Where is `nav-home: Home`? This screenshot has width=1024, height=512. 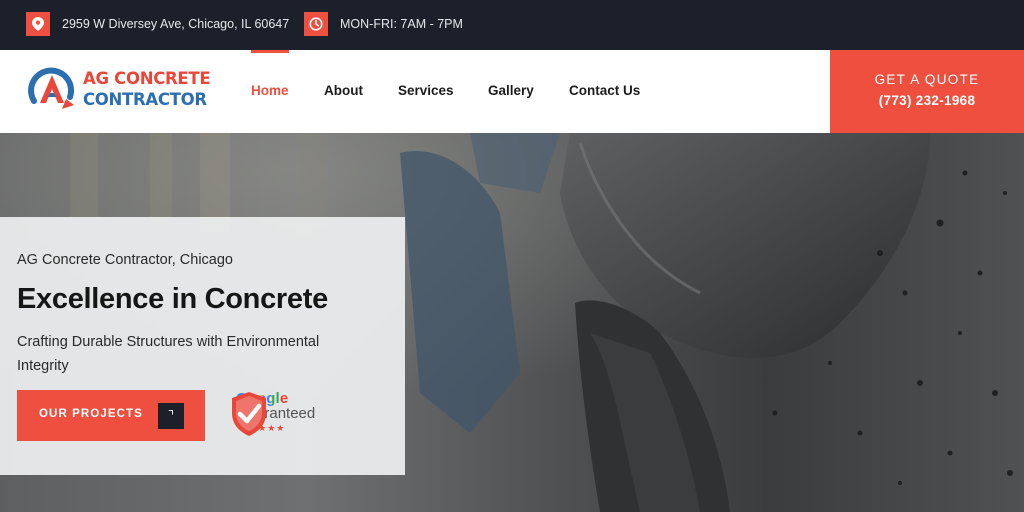 nav-home: Home is located at coordinates (270, 90).